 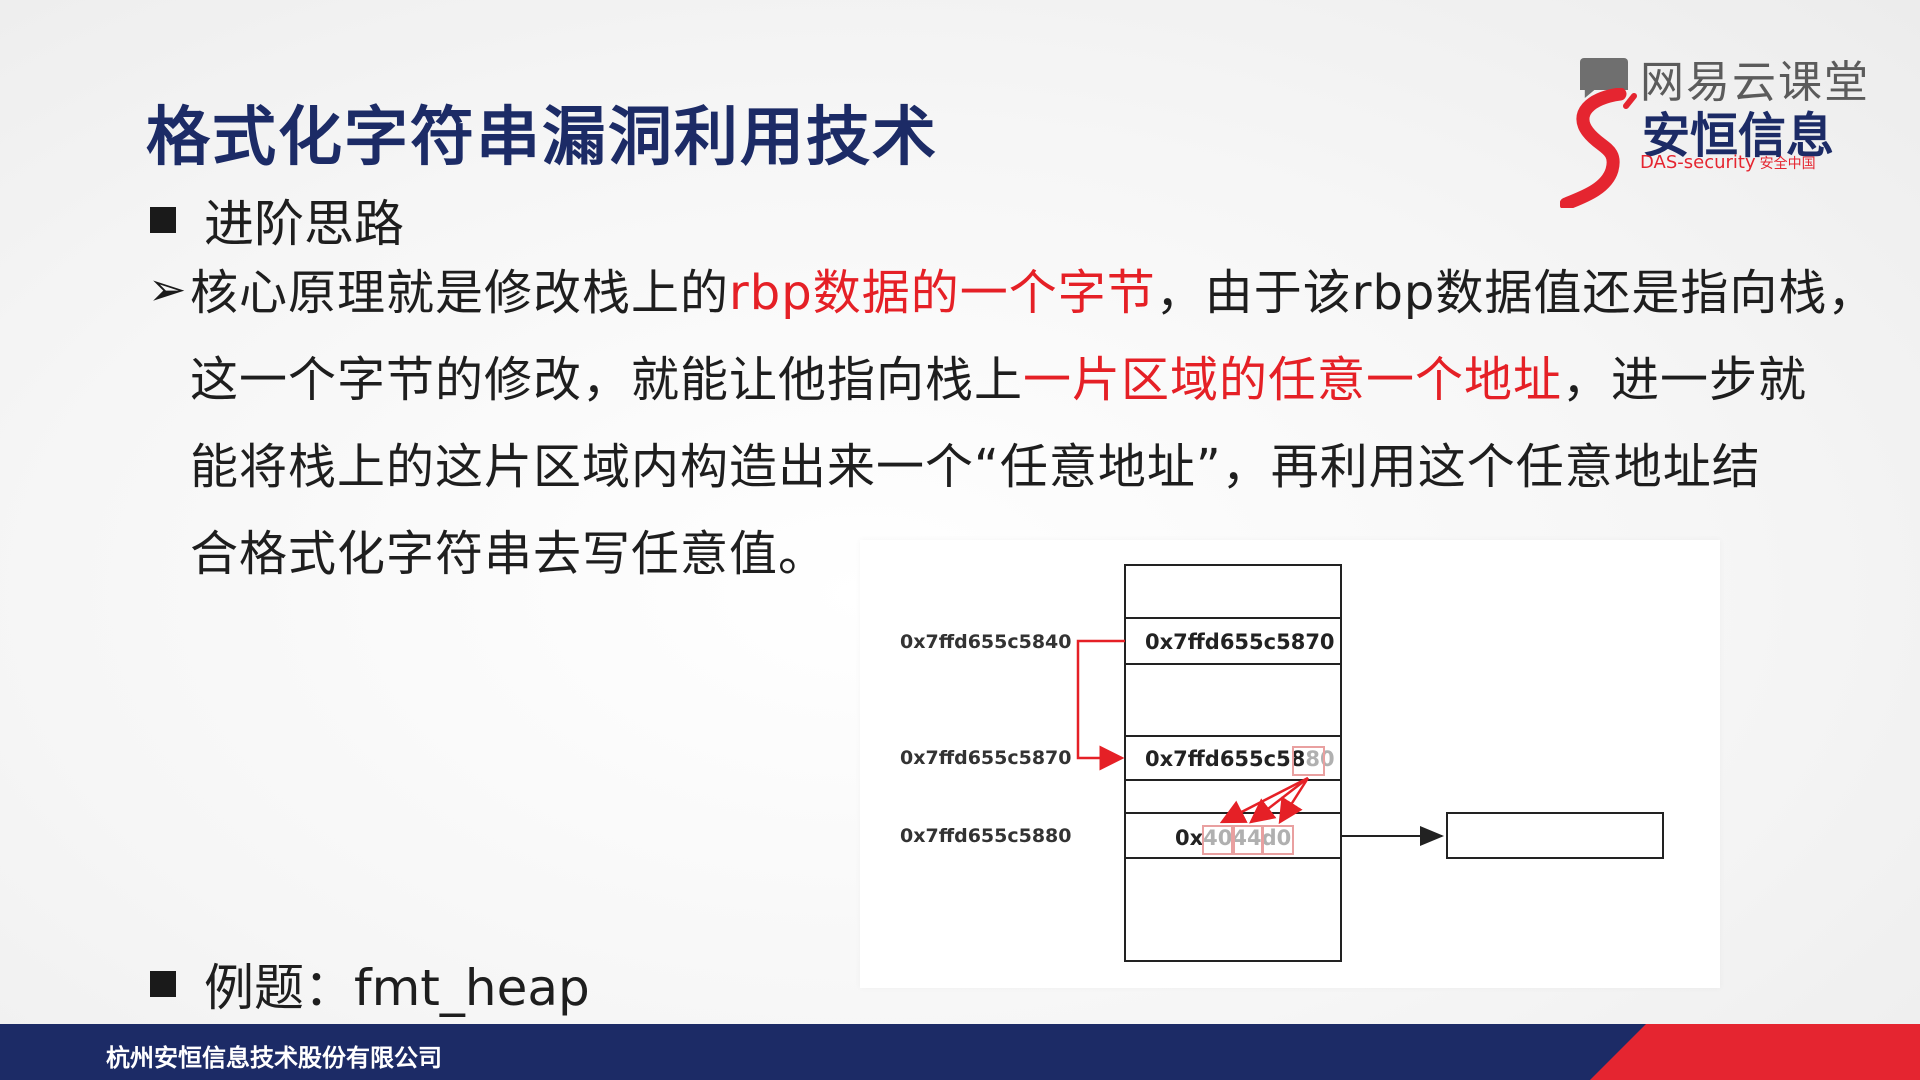 I want to click on address-label: 0x7ffd655c5840, so click(x=986, y=642).